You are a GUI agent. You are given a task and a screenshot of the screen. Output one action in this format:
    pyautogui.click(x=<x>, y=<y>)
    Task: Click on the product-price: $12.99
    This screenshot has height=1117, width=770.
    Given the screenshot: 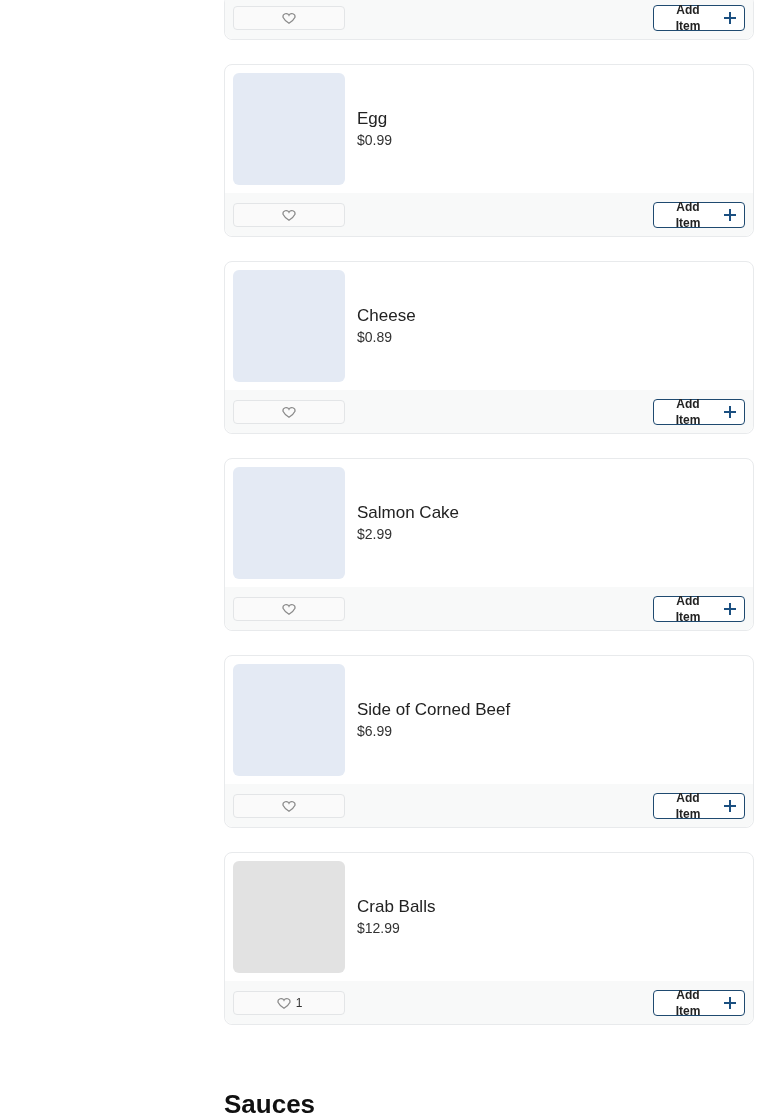 What is the action you would take?
    pyautogui.click(x=379, y=928)
    